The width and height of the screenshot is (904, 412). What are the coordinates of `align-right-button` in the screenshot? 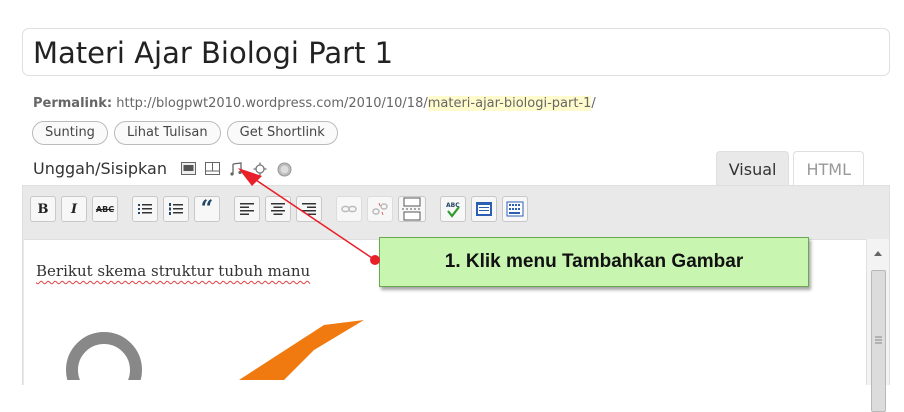 It's located at (309, 209).